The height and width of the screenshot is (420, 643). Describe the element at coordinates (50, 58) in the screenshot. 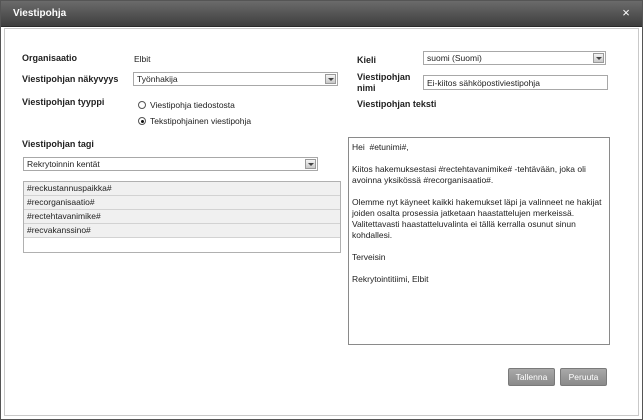

I see `organization-label: Organisaatio` at that location.